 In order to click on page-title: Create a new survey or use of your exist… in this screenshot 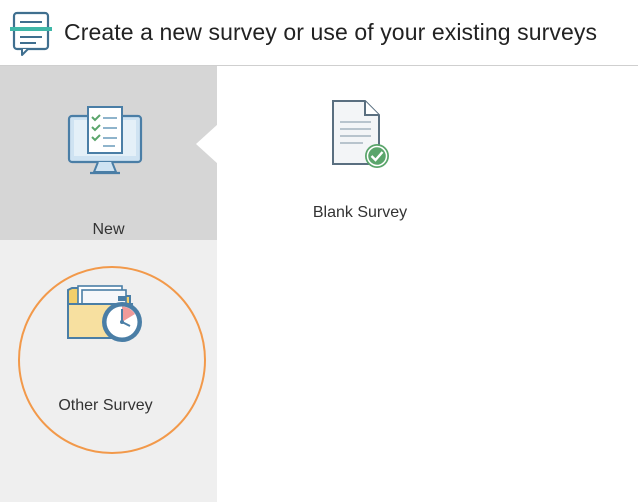, I will do `click(331, 32)`.